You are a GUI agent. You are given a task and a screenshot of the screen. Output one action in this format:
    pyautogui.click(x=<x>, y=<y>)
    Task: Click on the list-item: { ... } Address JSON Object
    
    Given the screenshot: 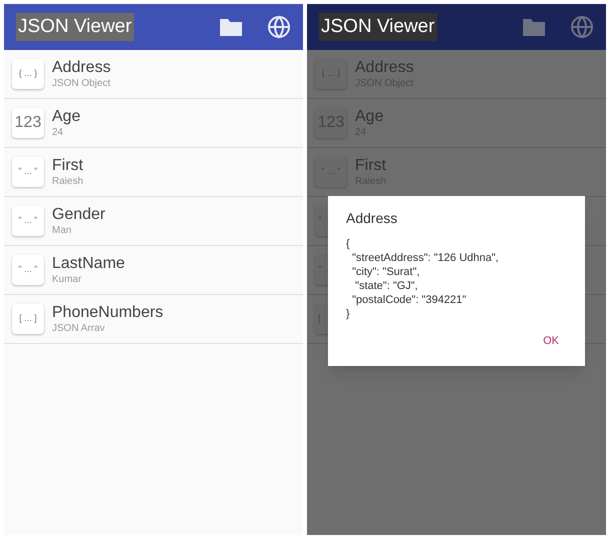 What is the action you would take?
    pyautogui.click(x=153, y=74)
    